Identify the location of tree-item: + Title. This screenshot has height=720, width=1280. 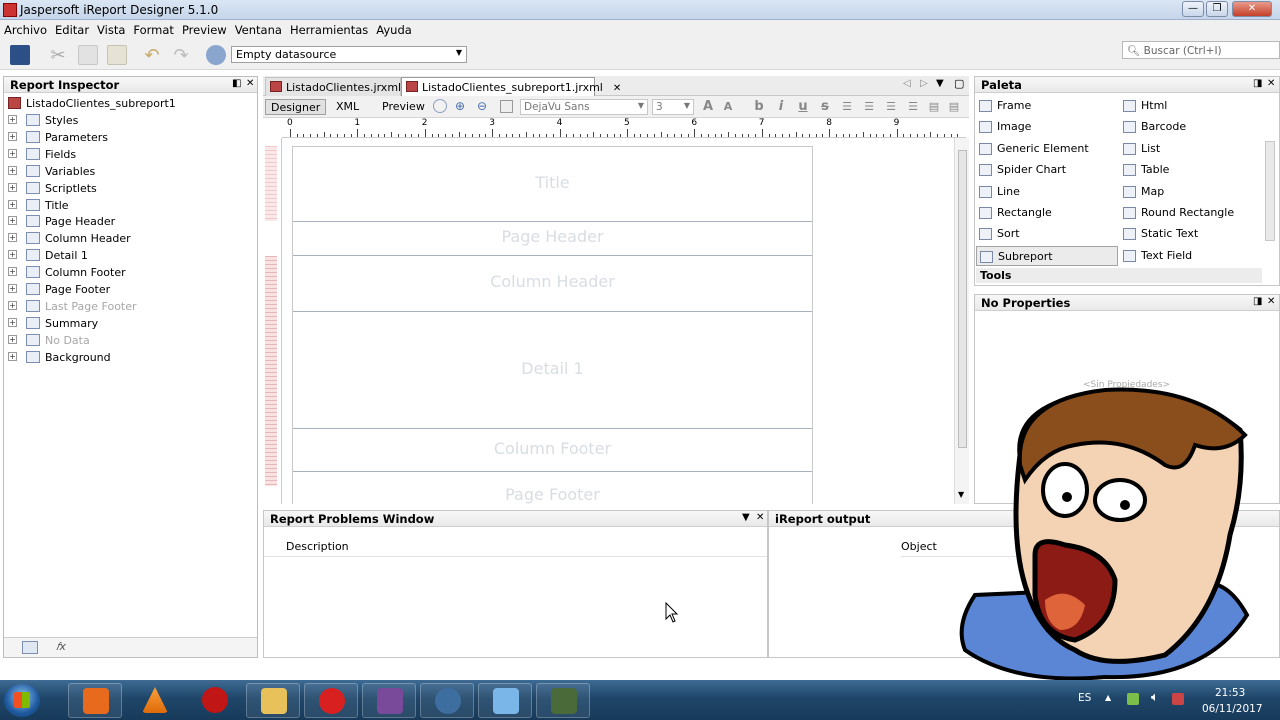
(129, 205).